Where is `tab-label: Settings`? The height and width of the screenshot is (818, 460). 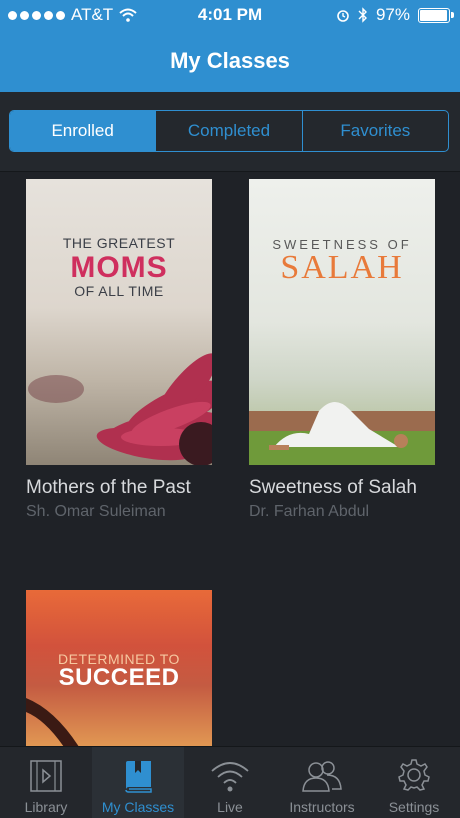 tab-label: Settings is located at coordinates (414, 807).